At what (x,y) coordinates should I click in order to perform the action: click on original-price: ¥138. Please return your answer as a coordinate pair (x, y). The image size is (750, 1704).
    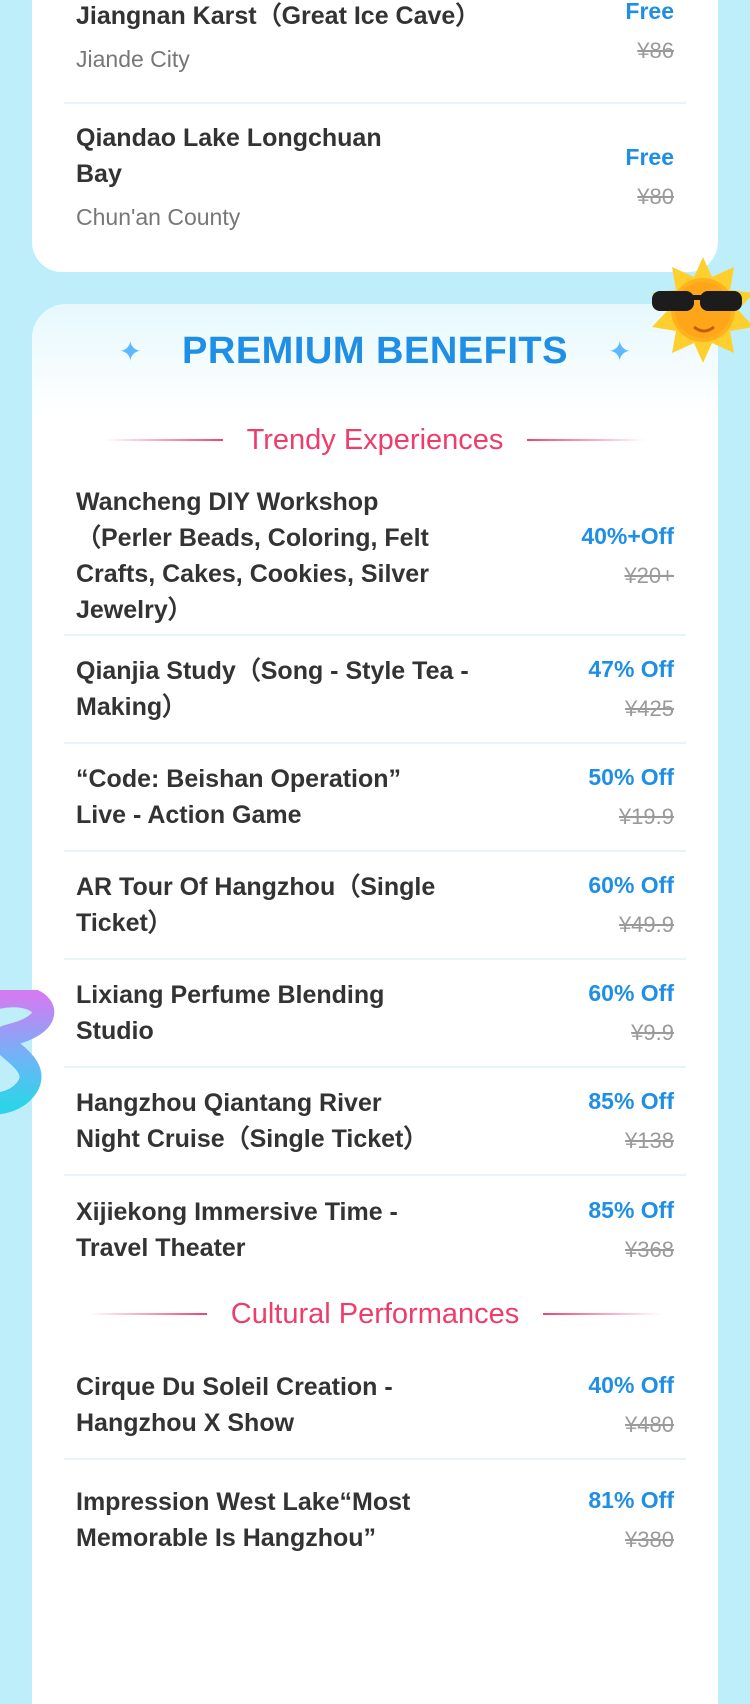
    Looking at the image, I should click on (649, 1140).